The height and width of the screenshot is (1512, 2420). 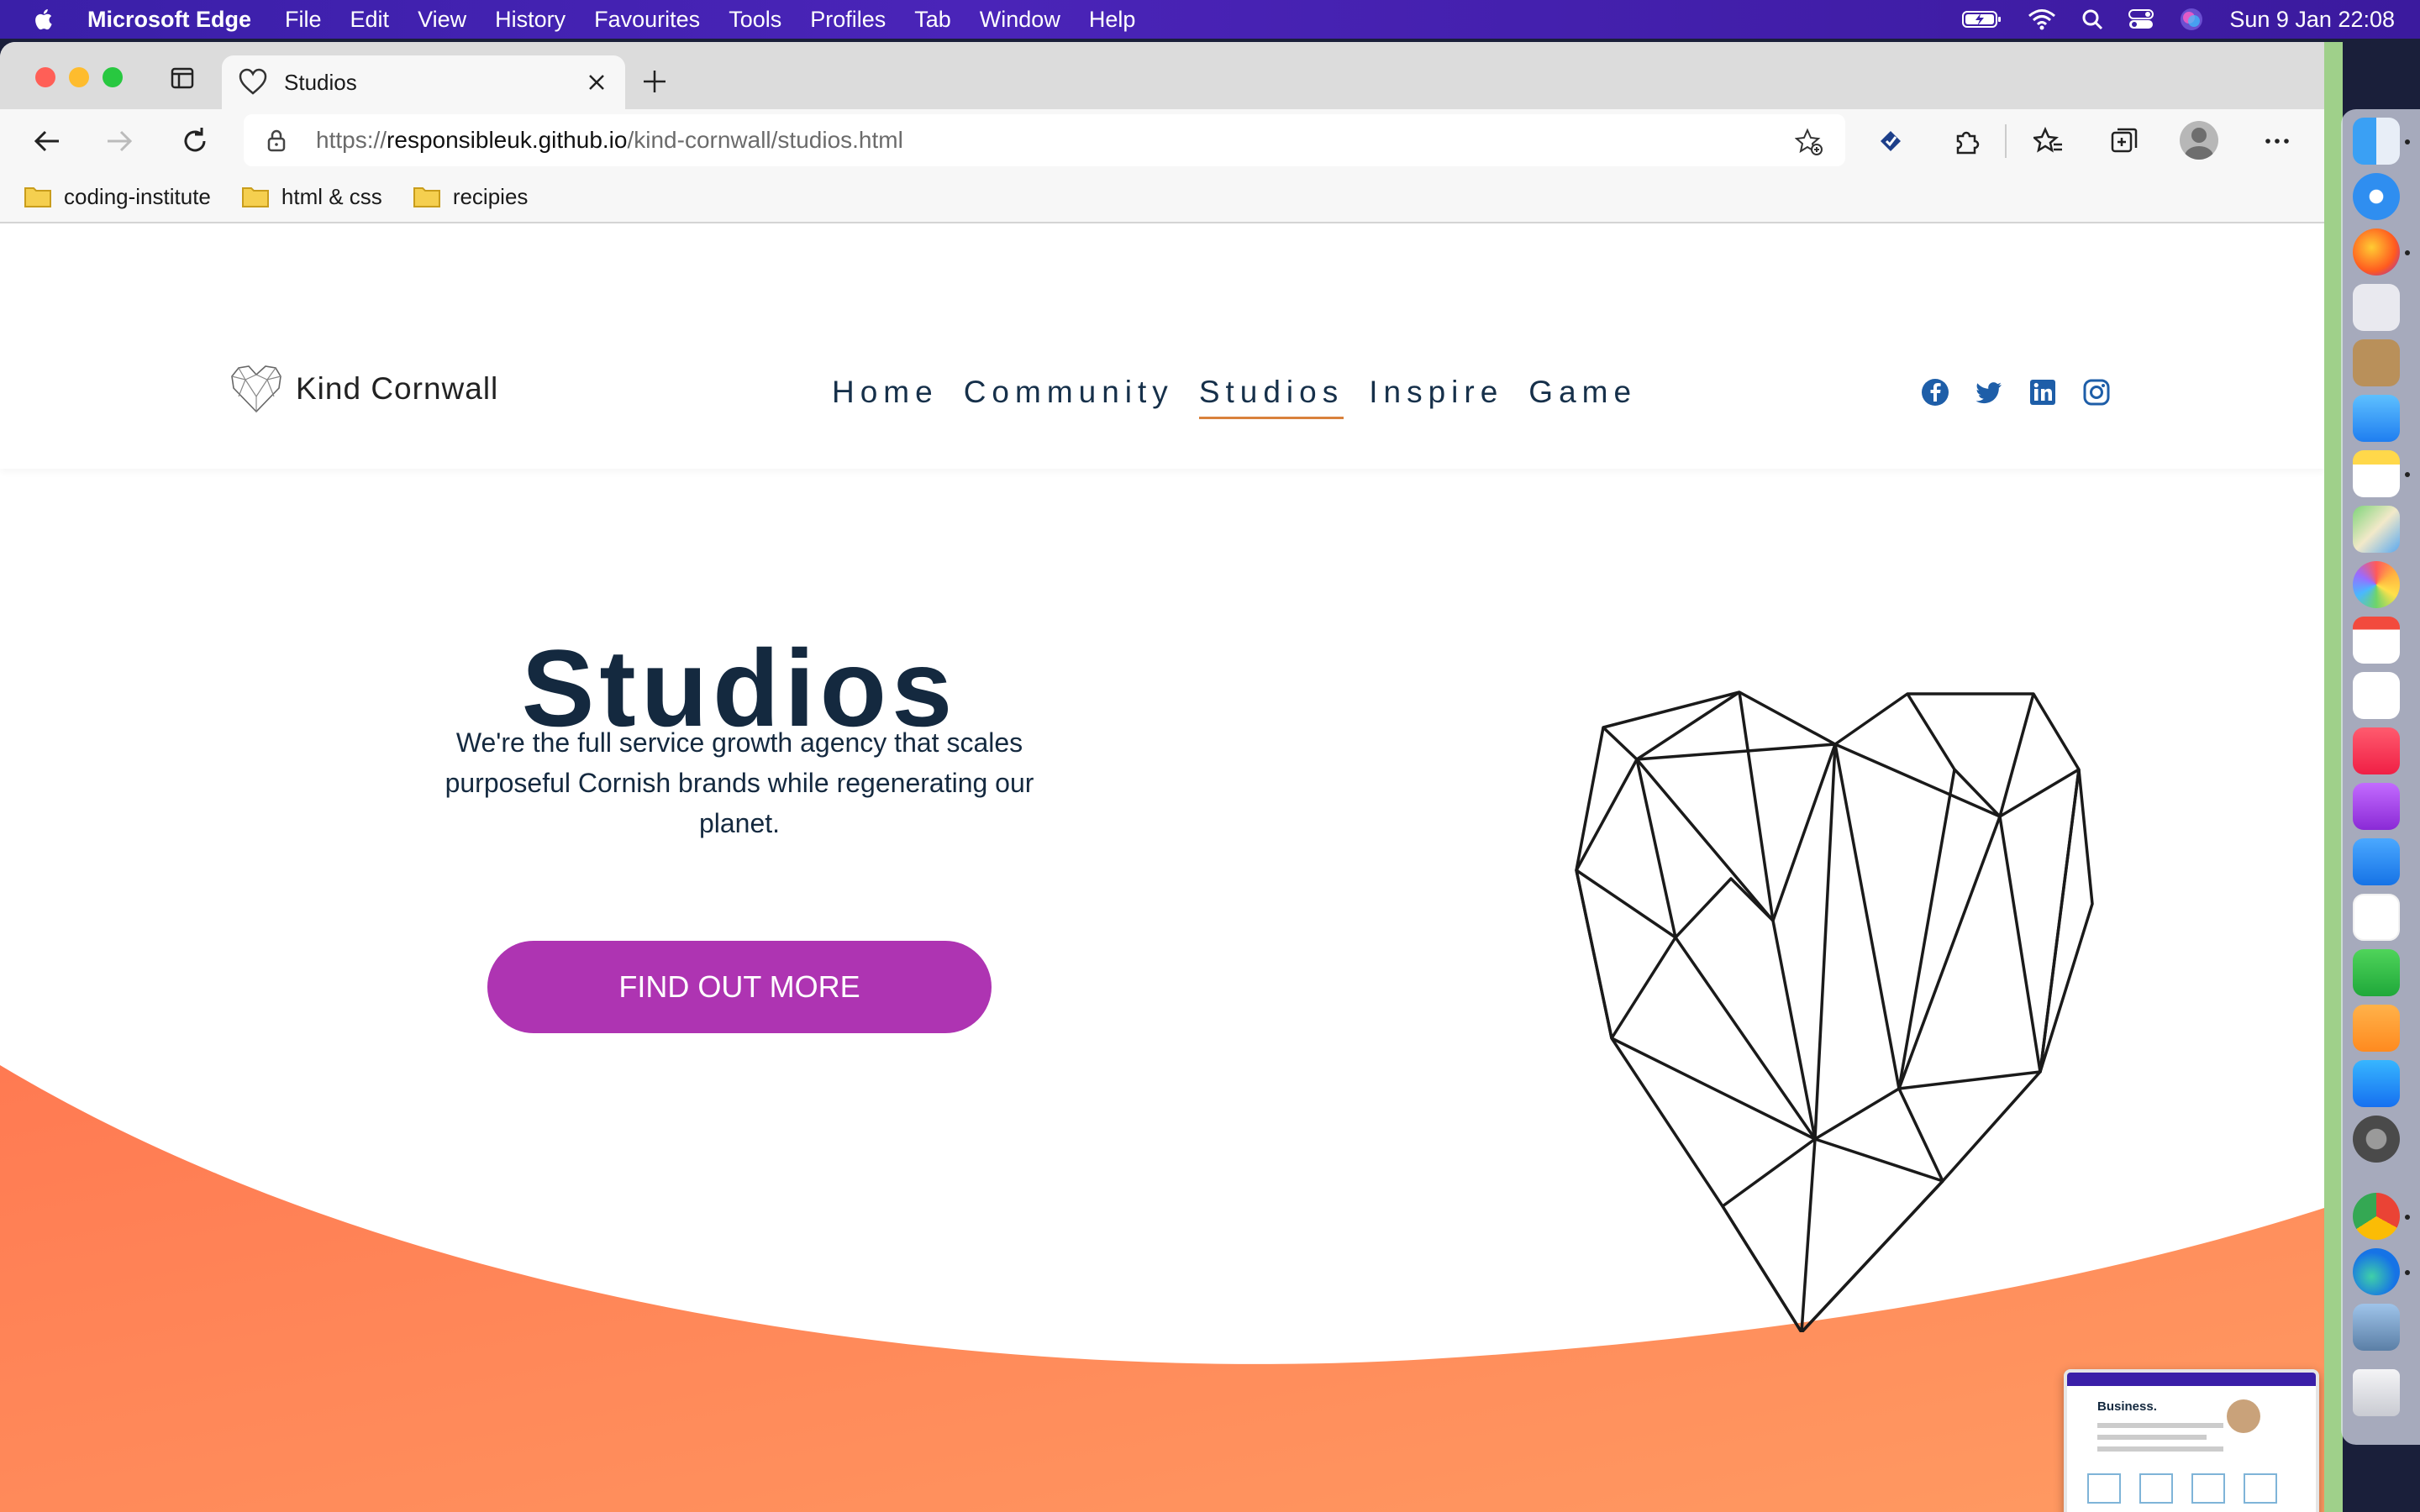 What do you see at coordinates (2376, 640) in the screenshot?
I see `calendar-icon` at bounding box center [2376, 640].